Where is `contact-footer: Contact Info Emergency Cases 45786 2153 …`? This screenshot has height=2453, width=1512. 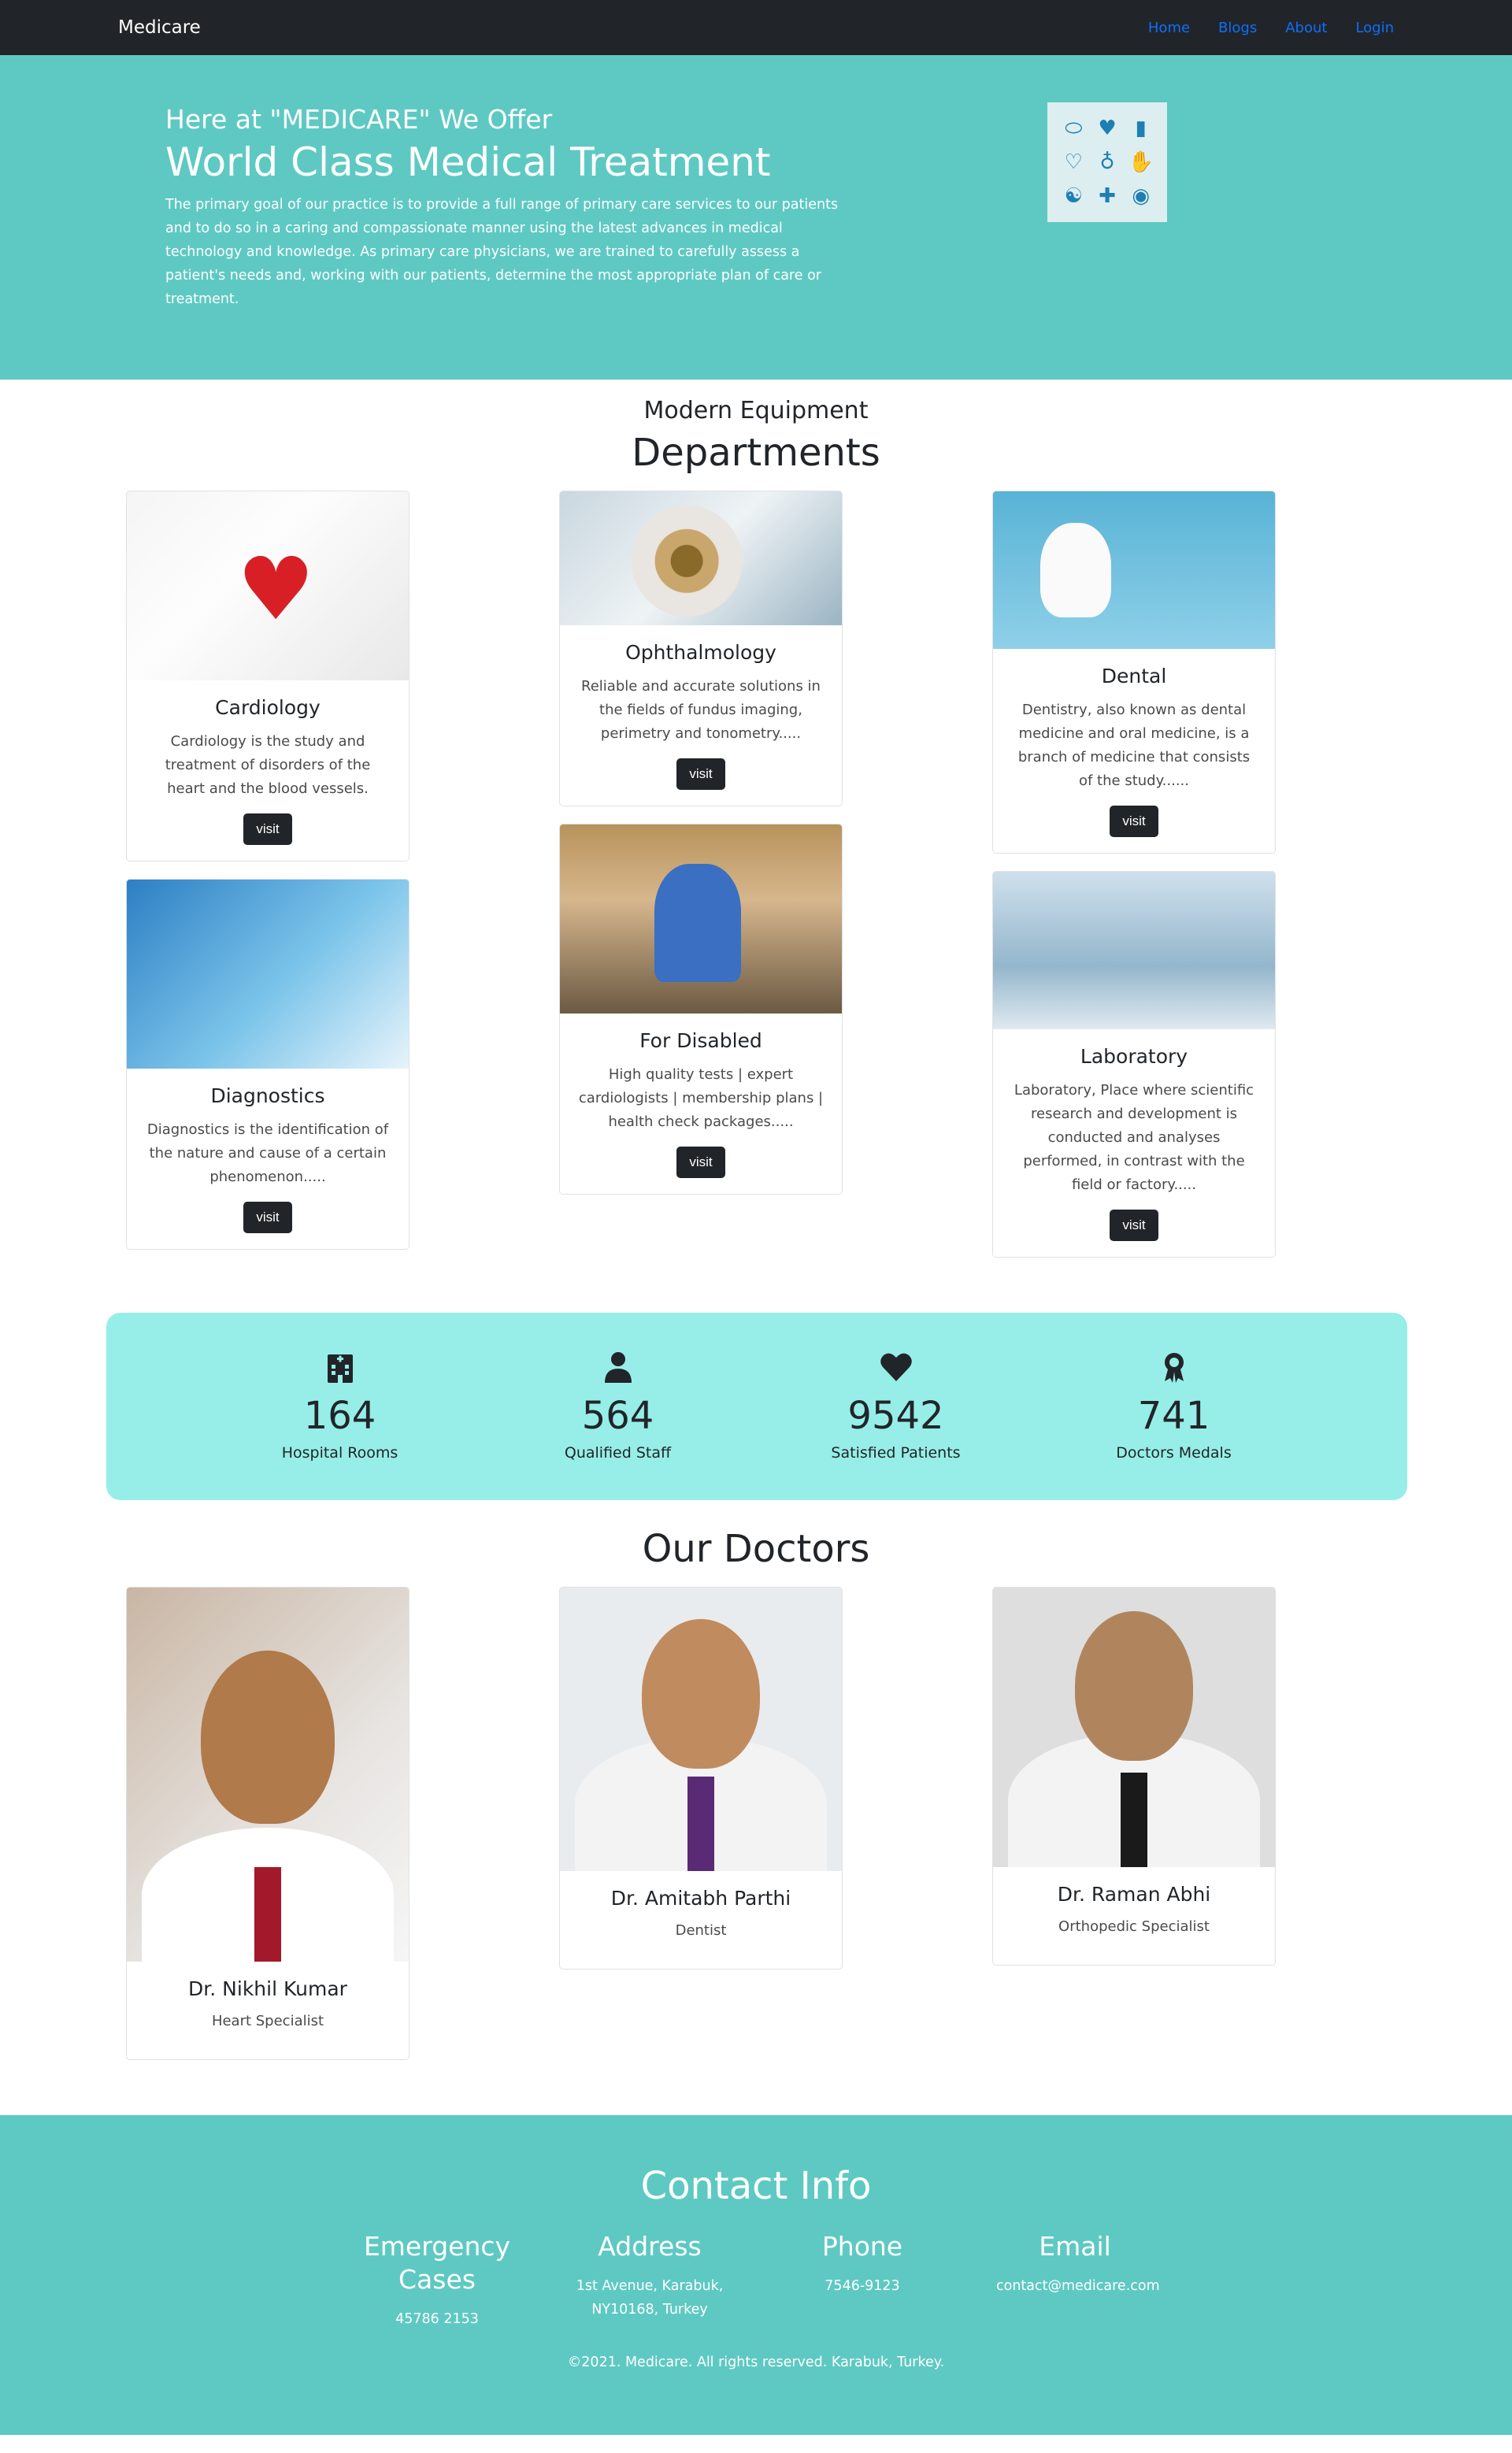 contact-footer: Contact Info Emergency Cases 45786 2153 … is located at coordinates (756, 2275).